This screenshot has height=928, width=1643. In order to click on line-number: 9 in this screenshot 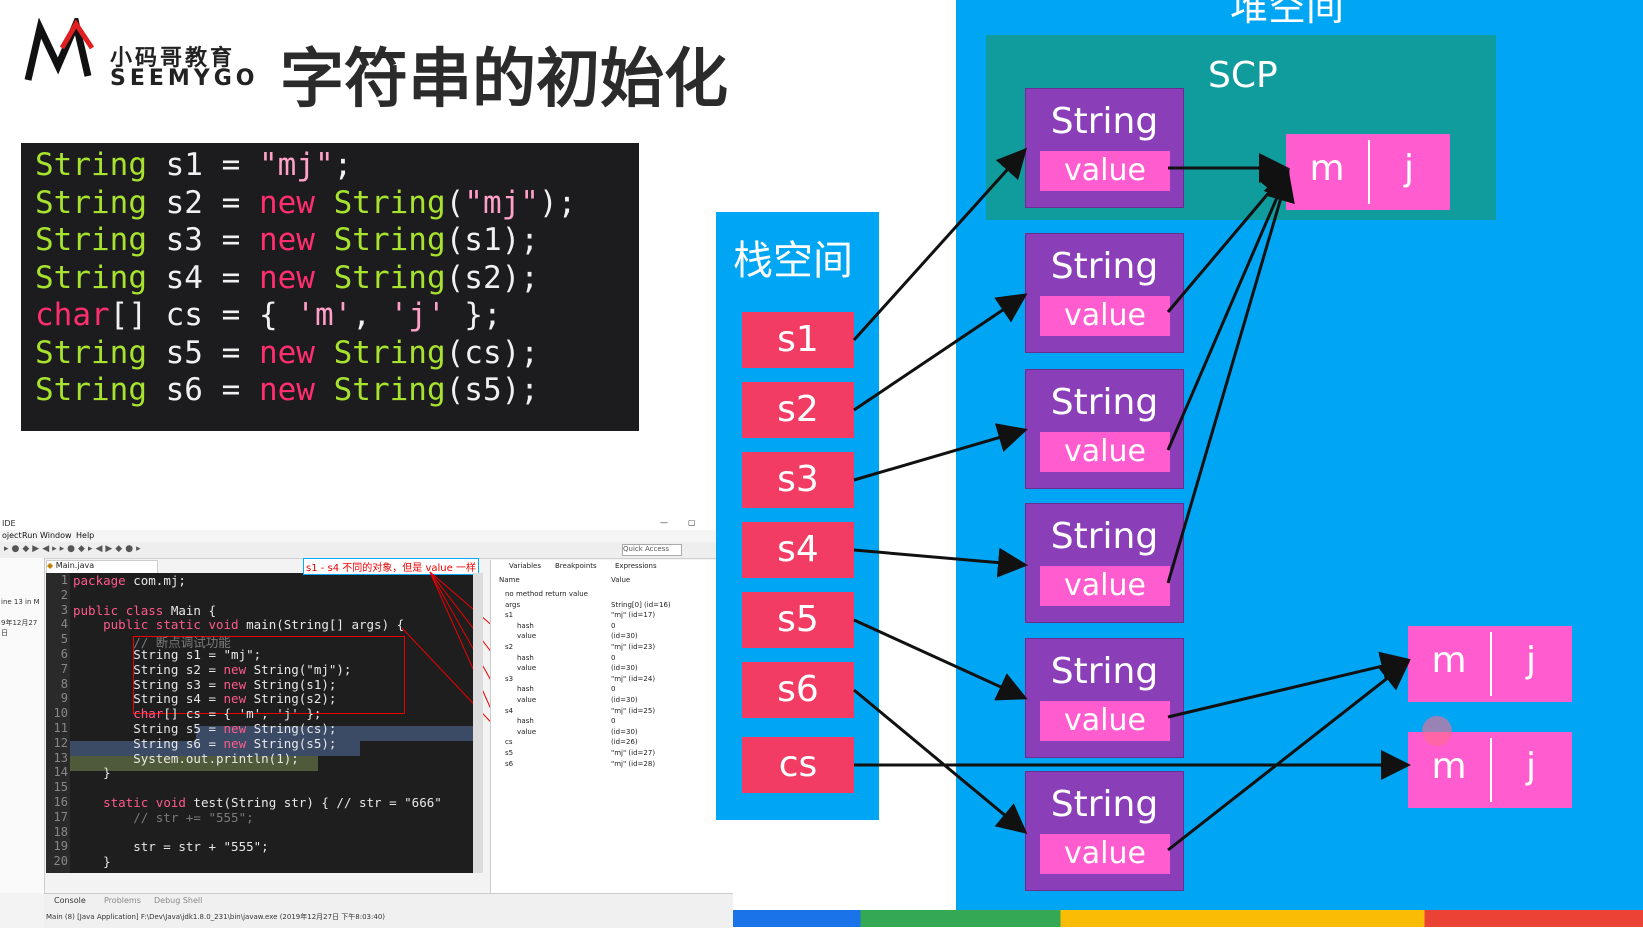, I will do `click(64, 698)`.